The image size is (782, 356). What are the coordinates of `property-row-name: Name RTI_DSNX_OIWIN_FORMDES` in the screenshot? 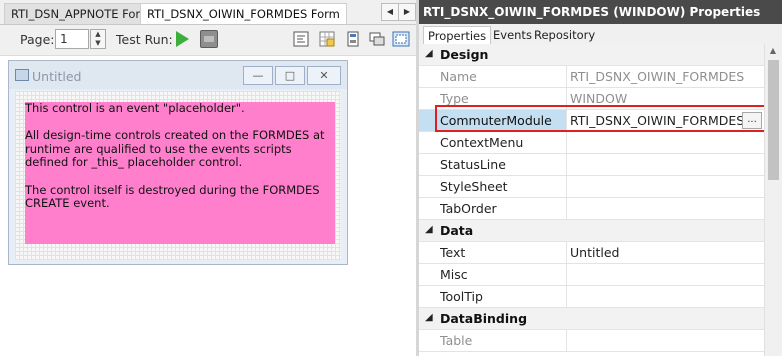 It's located at (591, 77).